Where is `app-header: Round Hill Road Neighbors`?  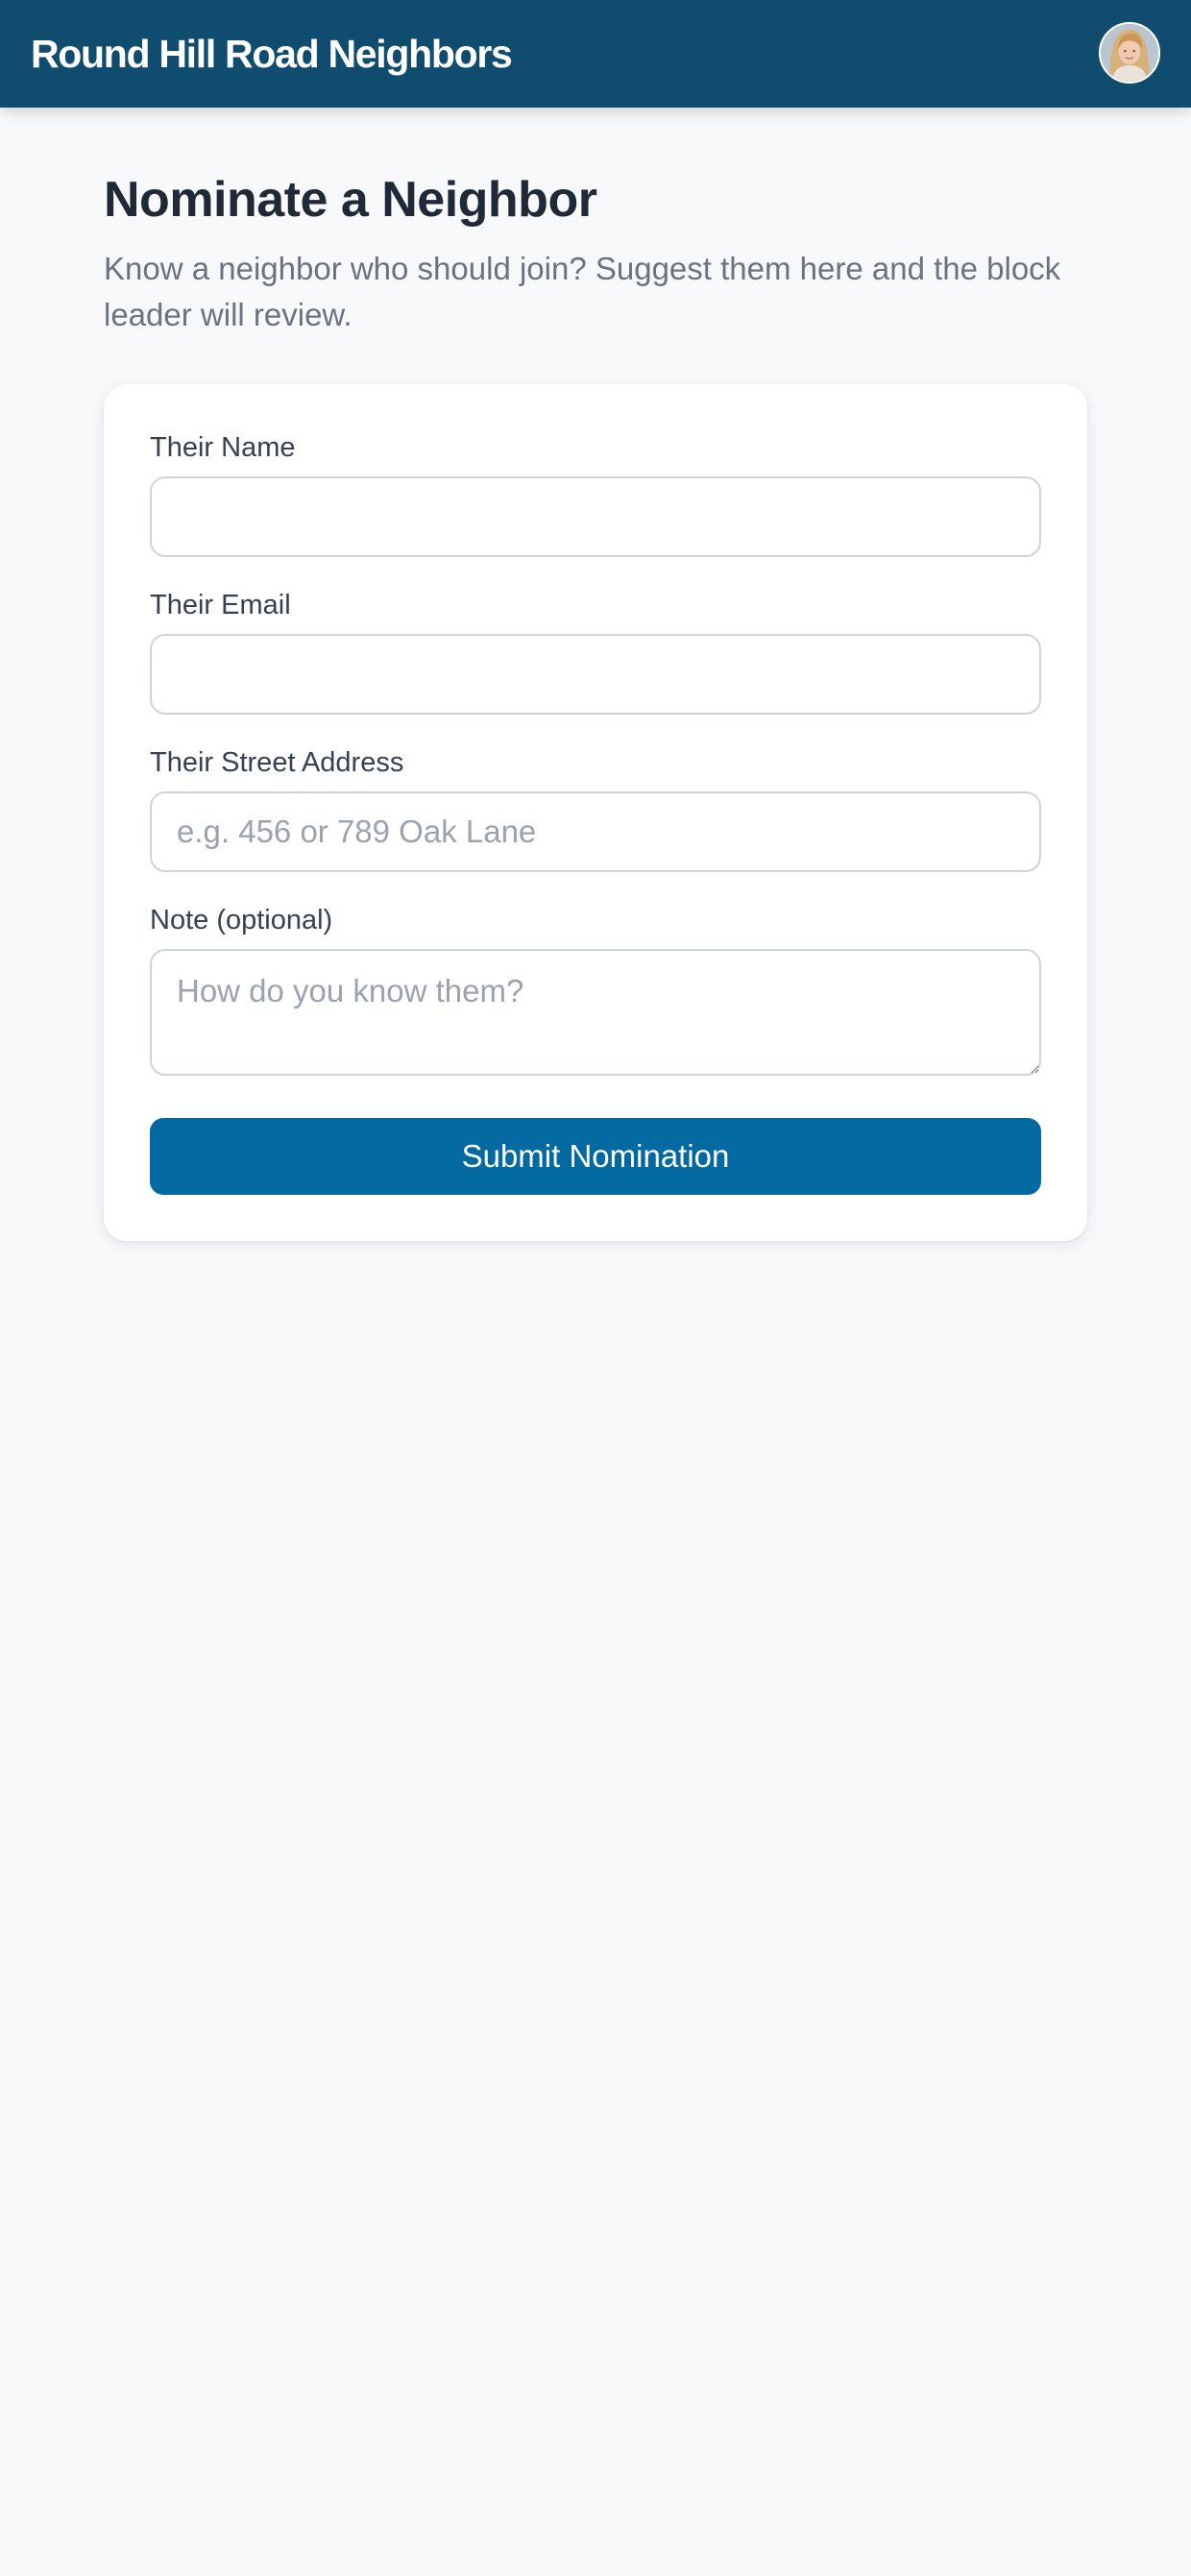 app-header: Round Hill Road Neighbors is located at coordinates (596, 54).